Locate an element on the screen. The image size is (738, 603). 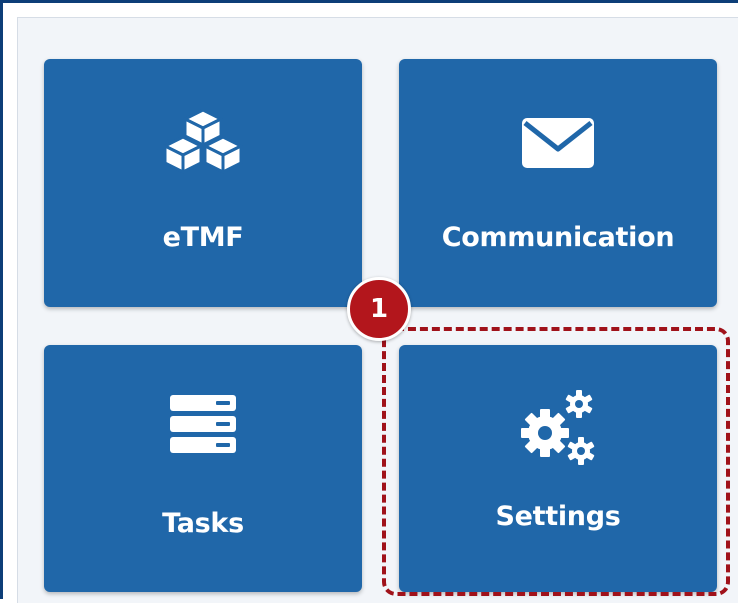
tasks-list-icon is located at coordinates (203, 426).